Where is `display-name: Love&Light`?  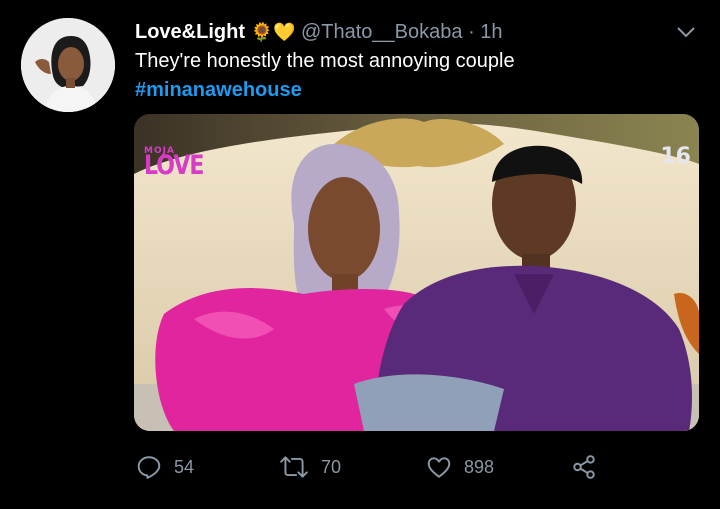
display-name: Love&Light is located at coordinates (190, 32).